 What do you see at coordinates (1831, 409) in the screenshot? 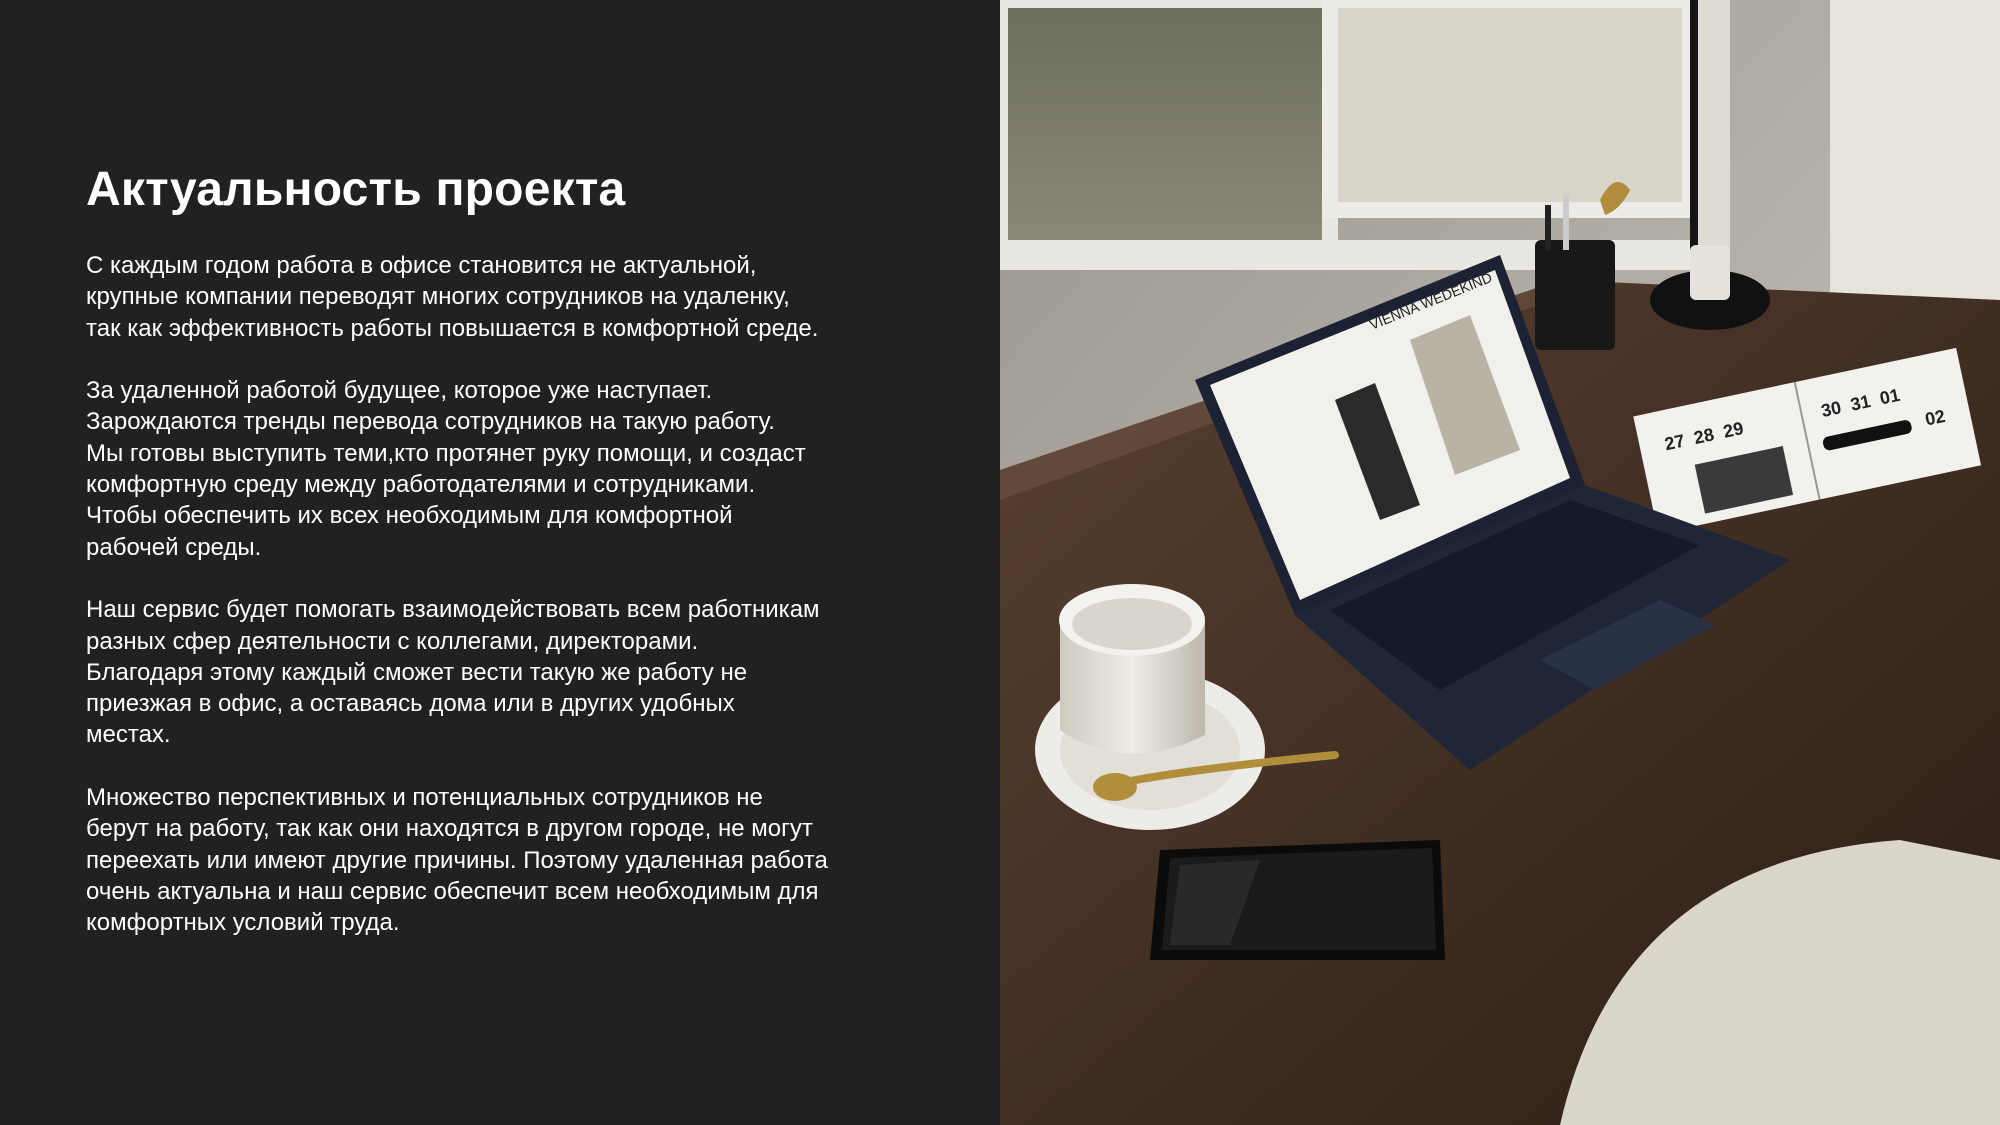
I see `calendar-date-30: 30` at bounding box center [1831, 409].